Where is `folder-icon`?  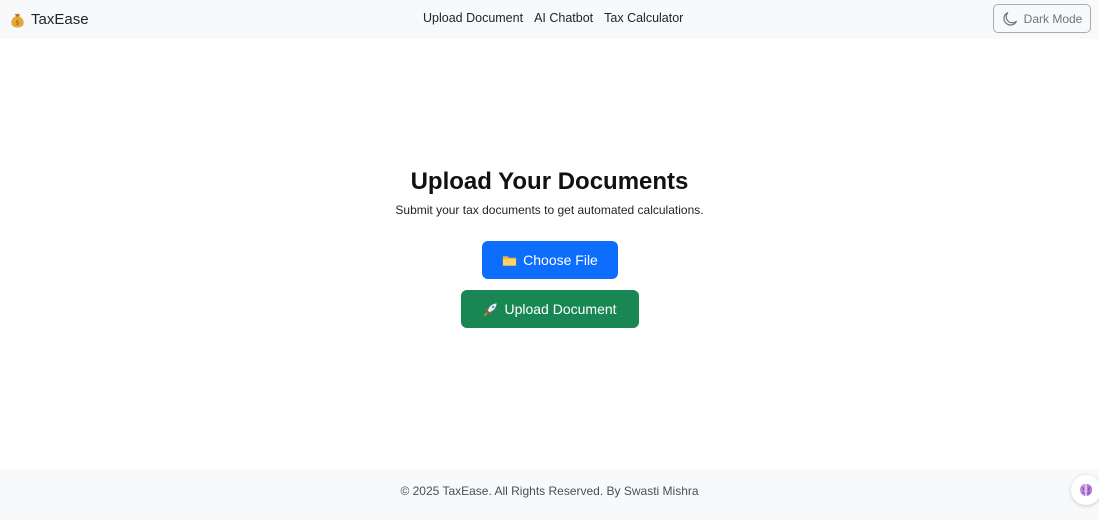
folder-icon is located at coordinates (510, 260).